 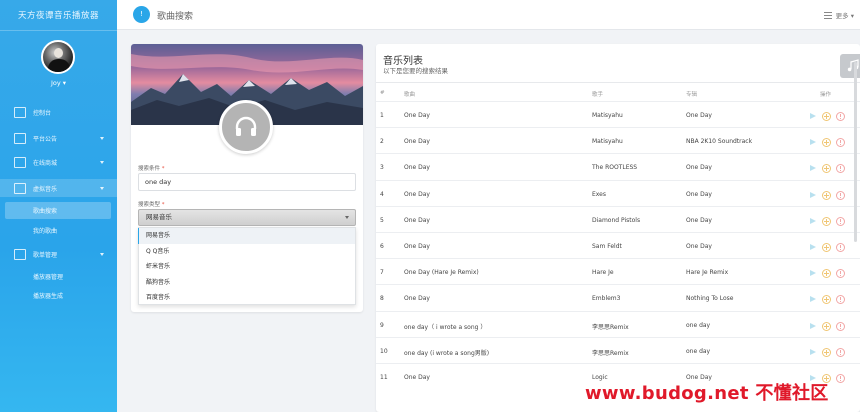 I want to click on table-row: 5 One Day Diamond Pistols One Day, so click(x=618, y=218).